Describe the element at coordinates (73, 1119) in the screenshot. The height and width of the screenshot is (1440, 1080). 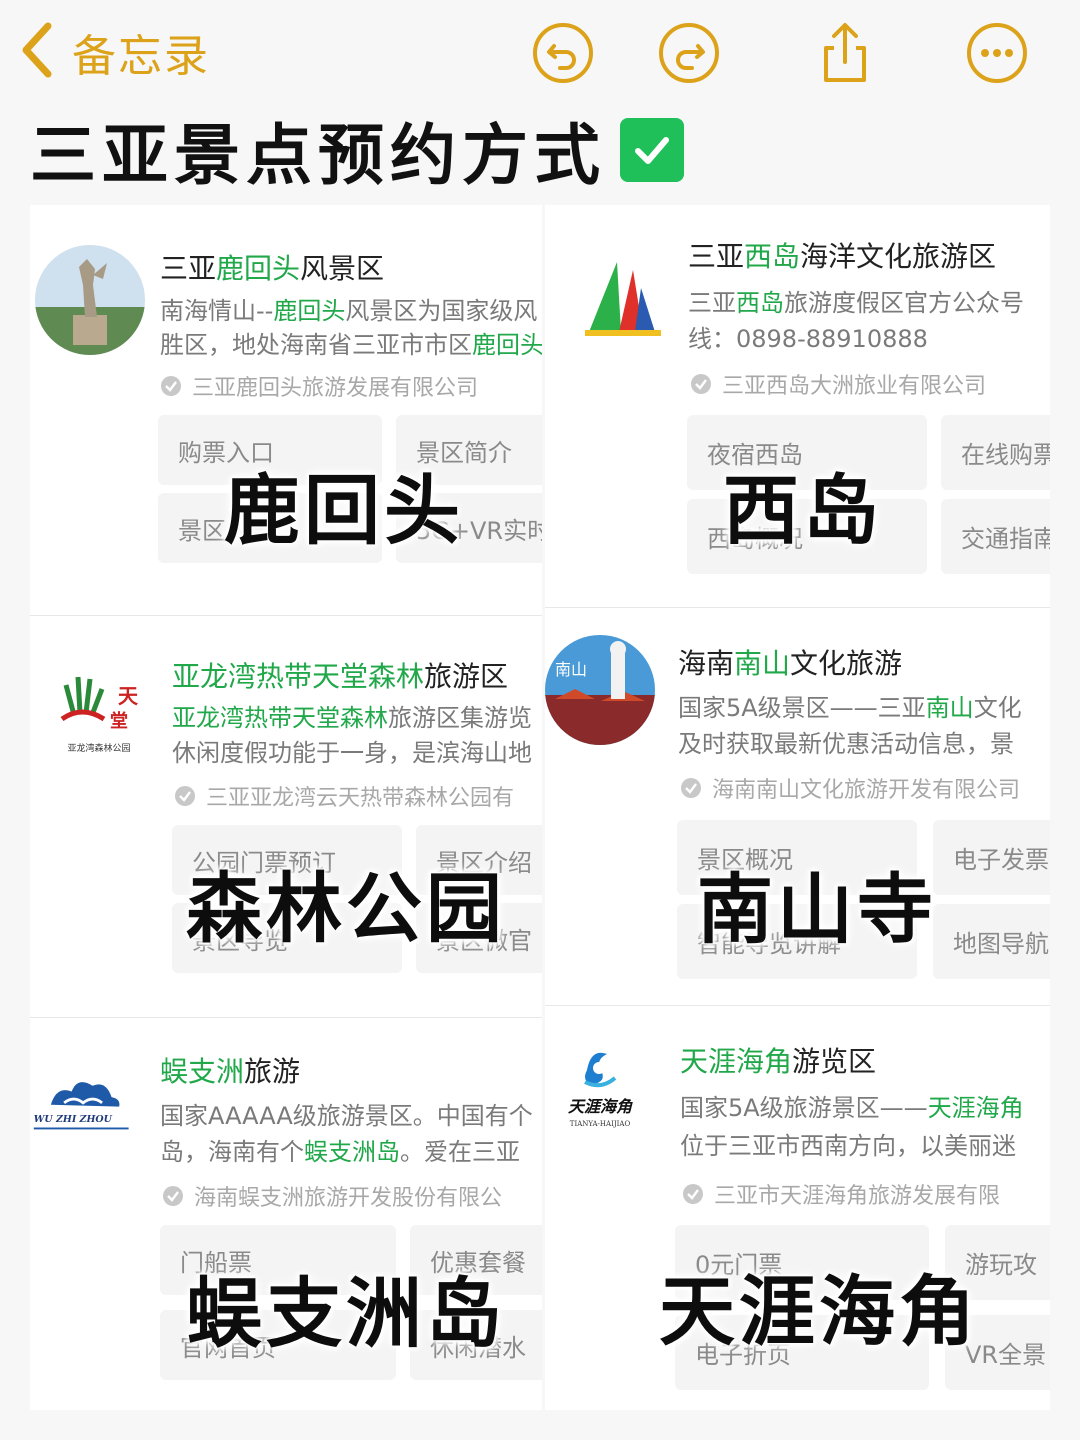
I see `wuzhizhou-logo-caption: WU ZHI ZHOU` at that location.